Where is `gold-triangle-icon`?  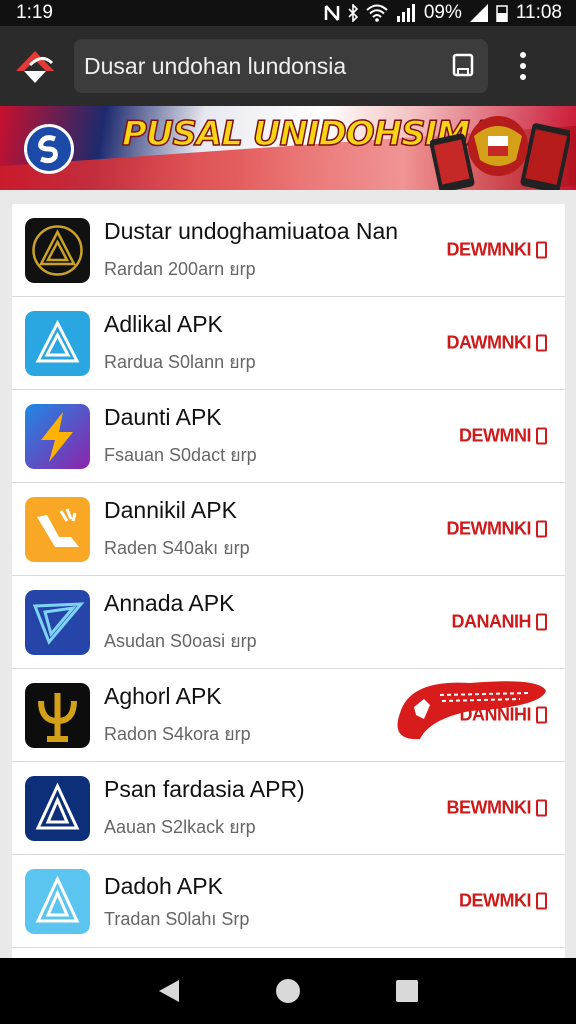
gold-triangle-icon is located at coordinates (57, 250).